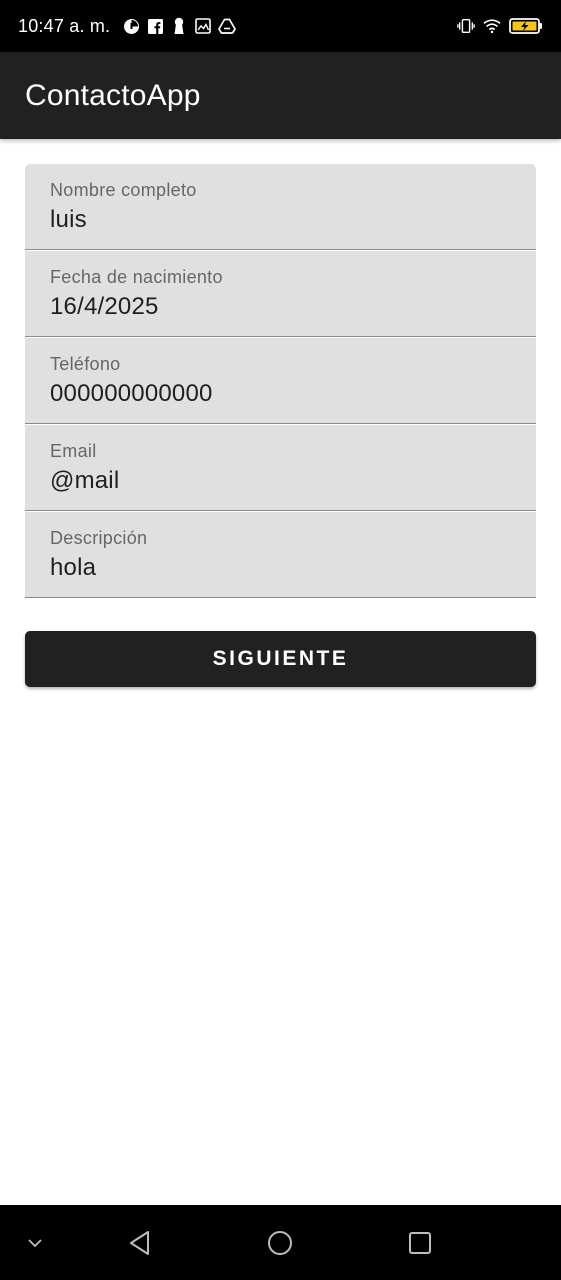 The width and height of the screenshot is (561, 1280). I want to click on back-icon, so click(140, 1243).